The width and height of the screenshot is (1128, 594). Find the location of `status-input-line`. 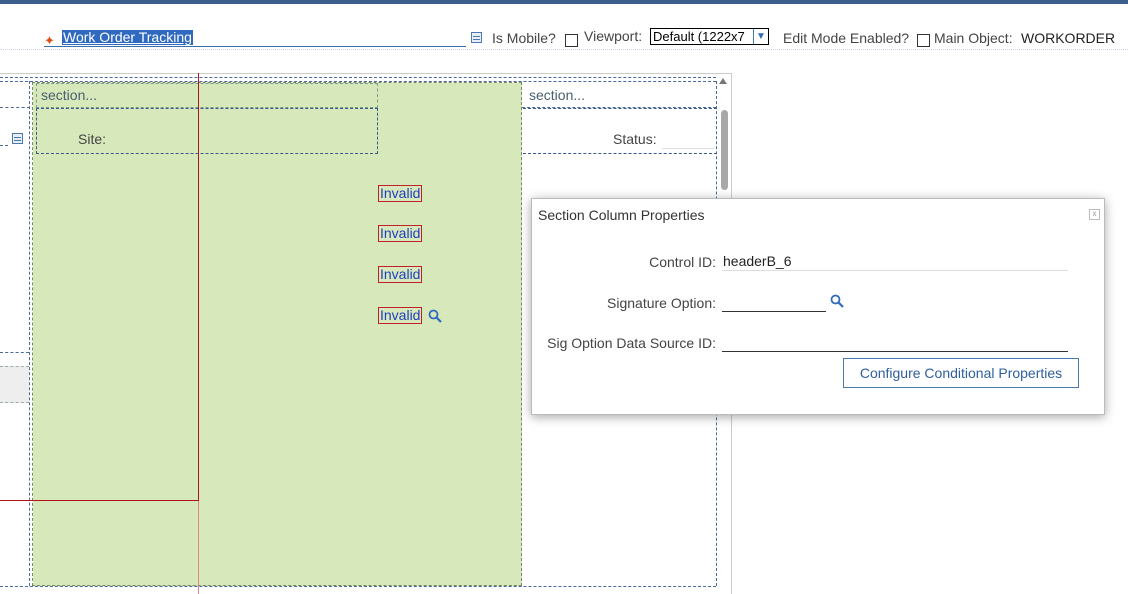

status-input-line is located at coordinates (688, 148).